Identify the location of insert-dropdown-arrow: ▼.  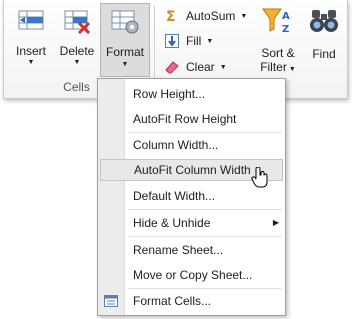
(31, 62).